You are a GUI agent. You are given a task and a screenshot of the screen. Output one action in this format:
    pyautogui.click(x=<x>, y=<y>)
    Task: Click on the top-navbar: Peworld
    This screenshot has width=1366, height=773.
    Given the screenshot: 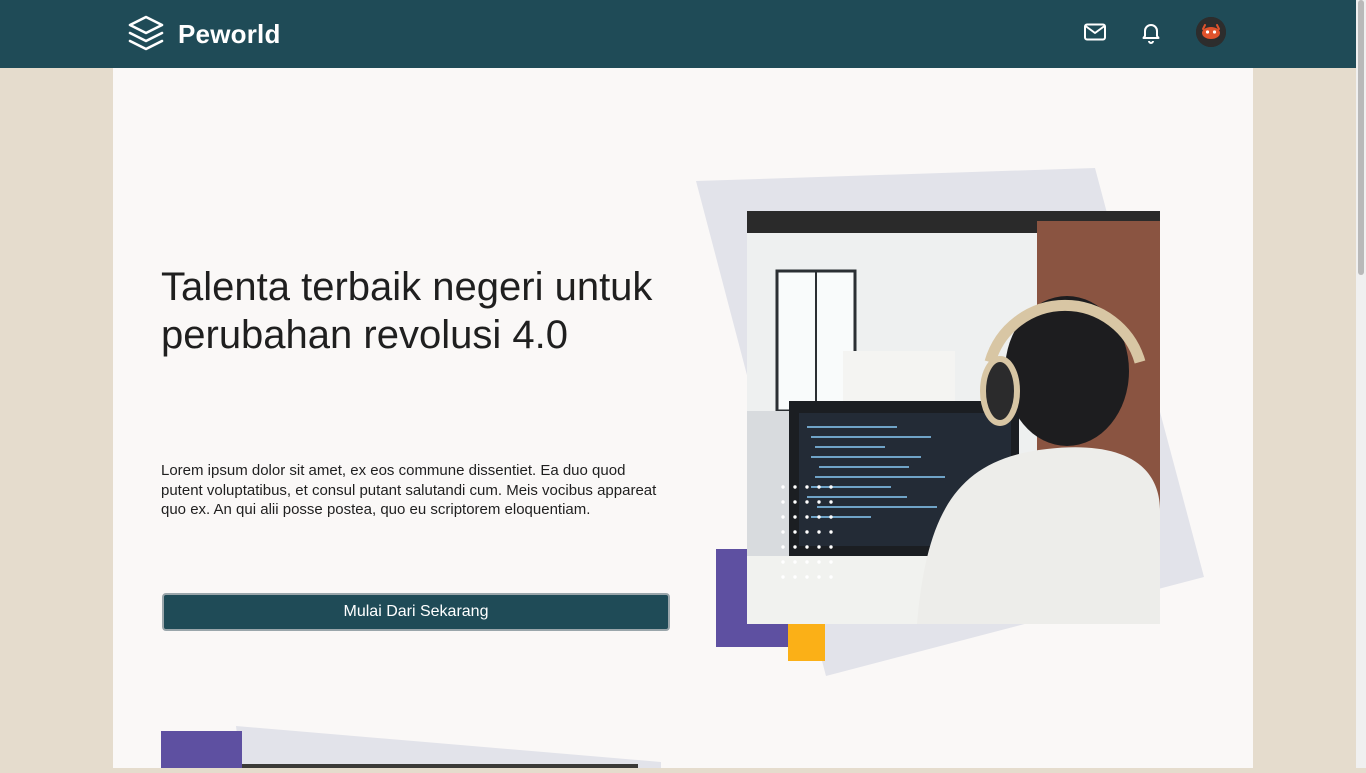 What is the action you would take?
    pyautogui.click(x=678, y=34)
    